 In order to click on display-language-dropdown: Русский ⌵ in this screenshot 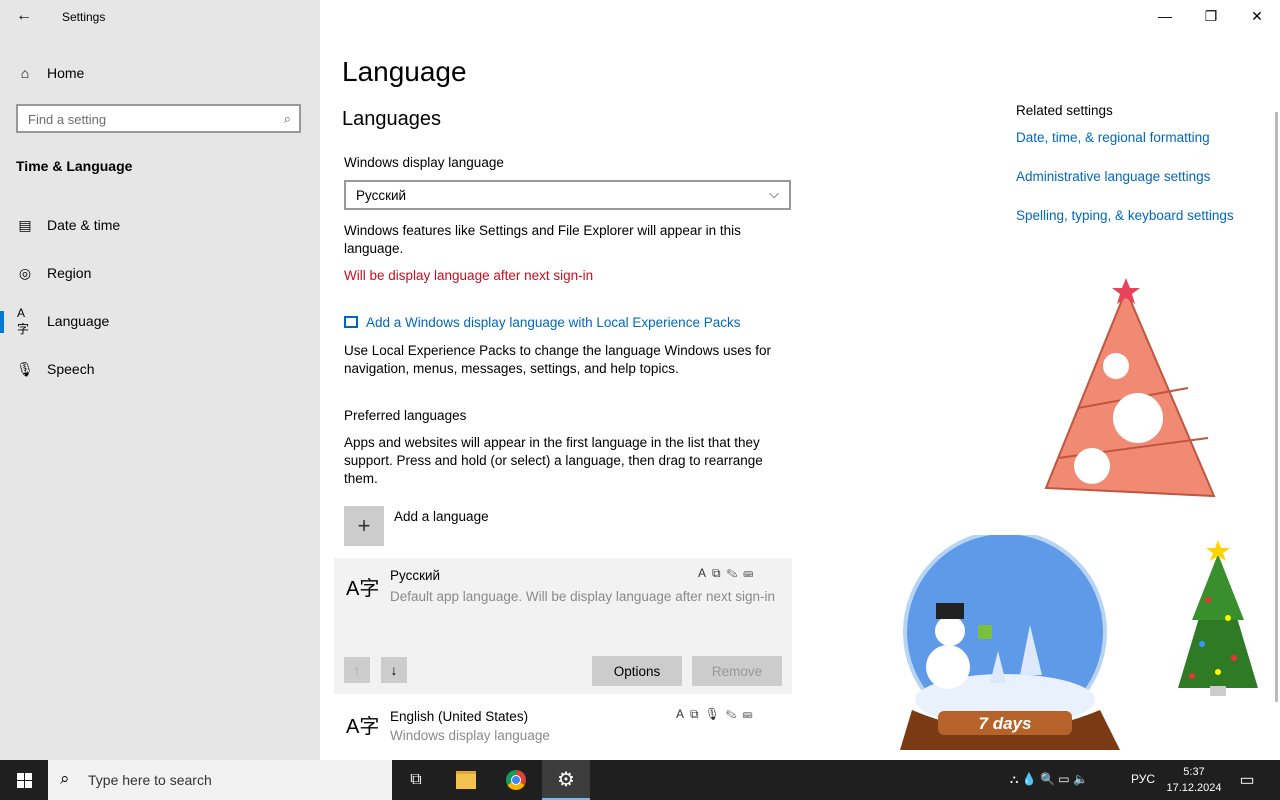, I will do `click(567, 195)`.